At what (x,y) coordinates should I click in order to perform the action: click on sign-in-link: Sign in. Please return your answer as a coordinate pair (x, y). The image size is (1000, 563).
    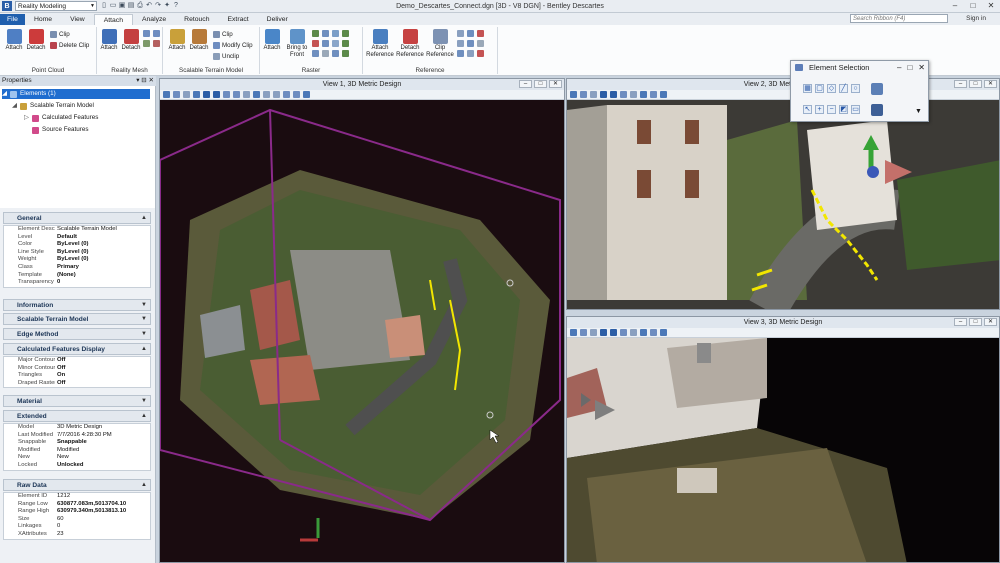
    Looking at the image, I should click on (976, 19).